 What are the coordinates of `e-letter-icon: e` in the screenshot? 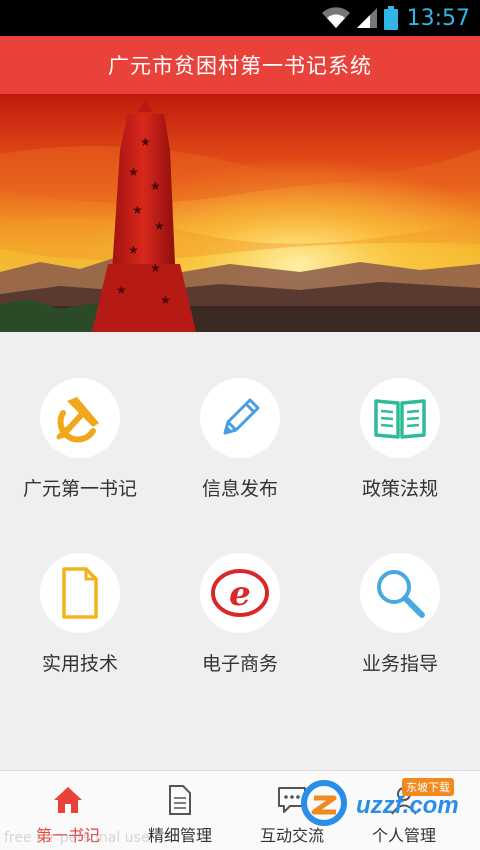 It's located at (240, 593).